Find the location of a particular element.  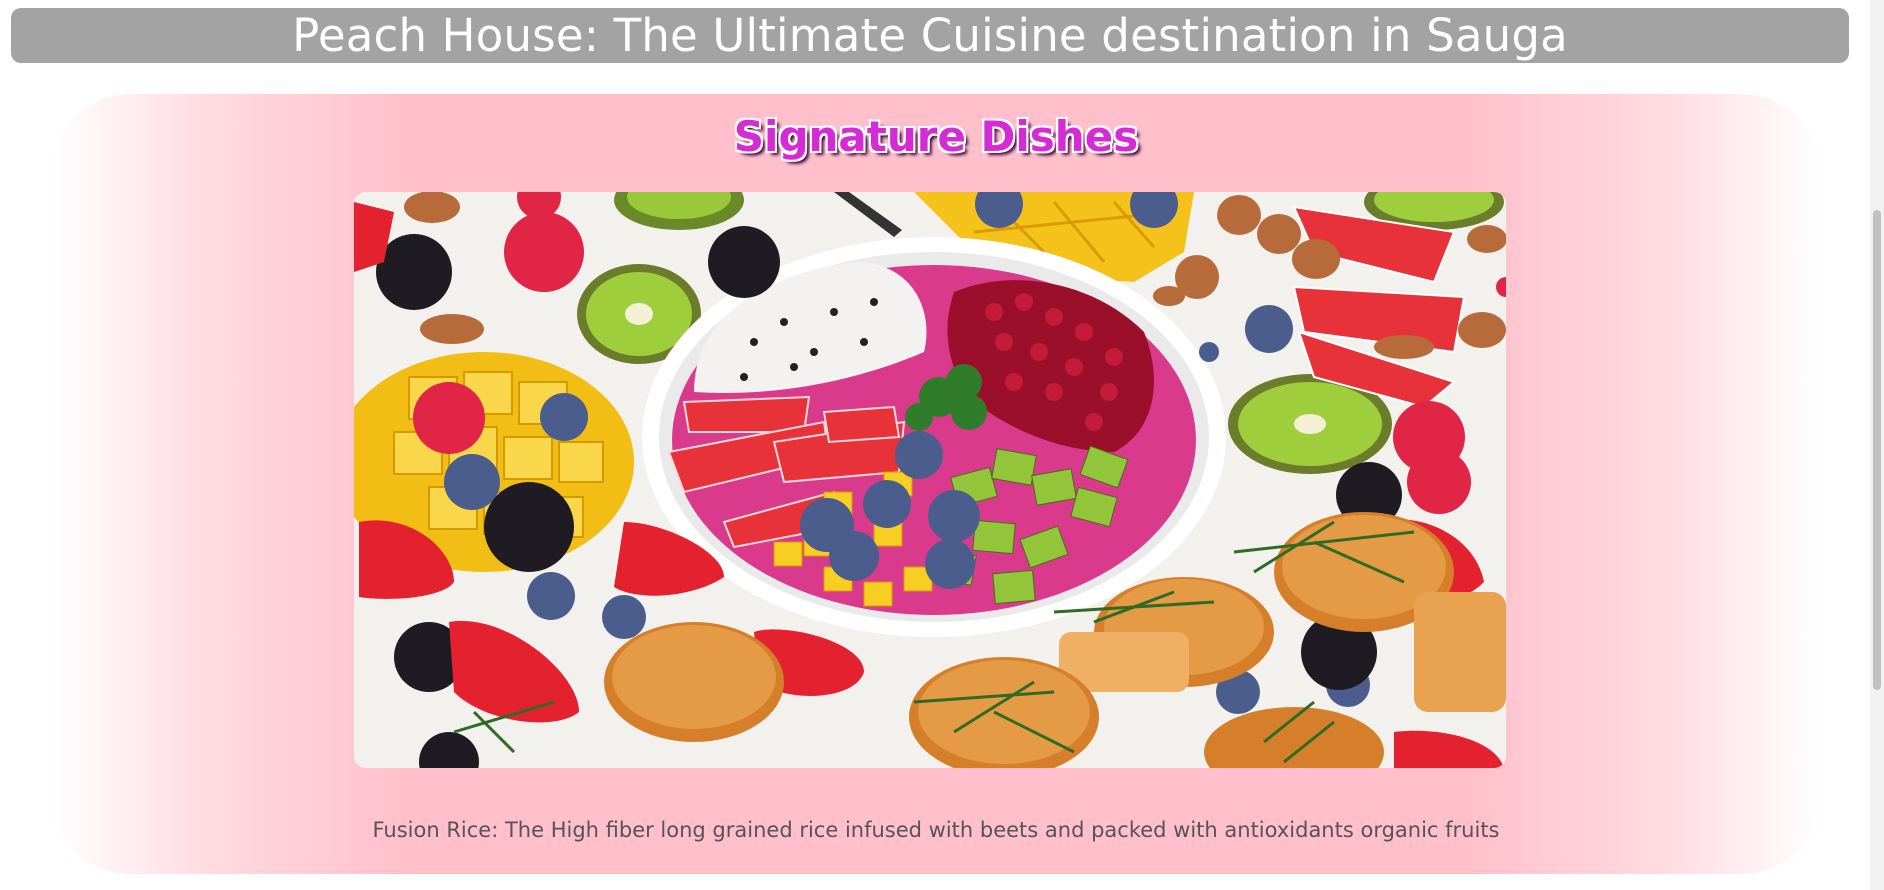

page-scrollbar is located at coordinates (1877, 445).